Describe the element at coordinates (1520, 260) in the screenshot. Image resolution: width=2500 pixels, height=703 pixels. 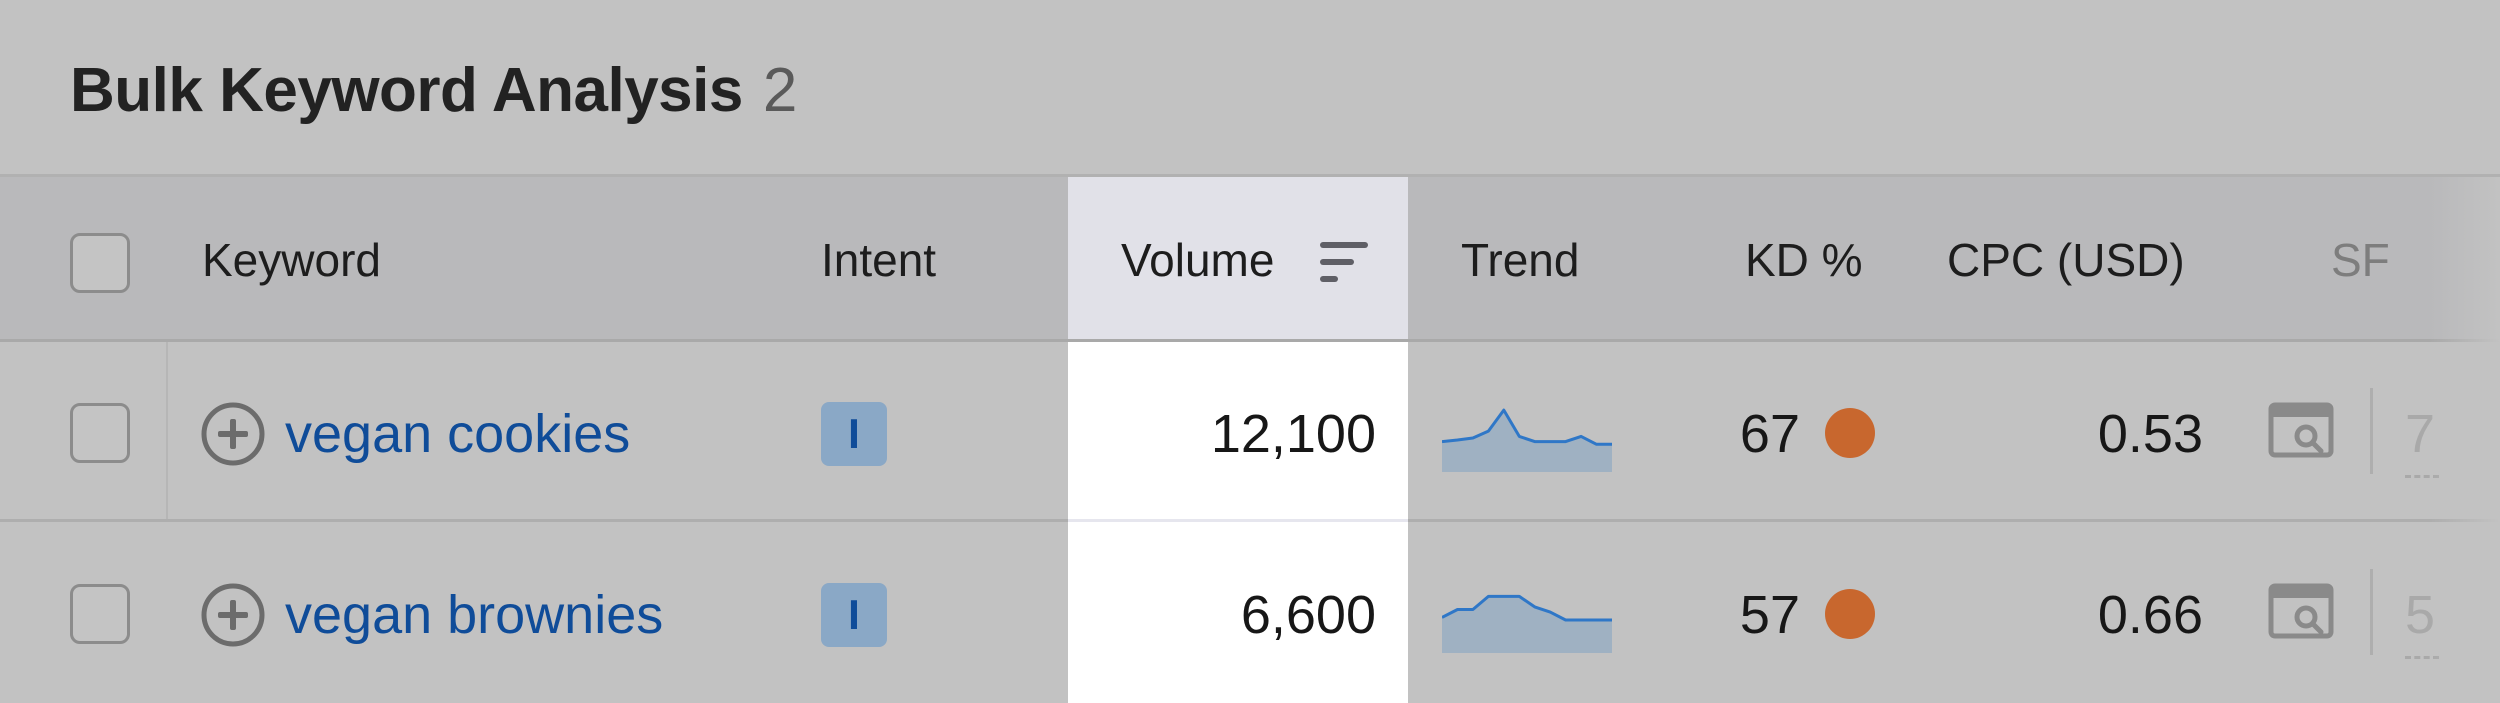
I see `column-header-trend: Trend` at that location.